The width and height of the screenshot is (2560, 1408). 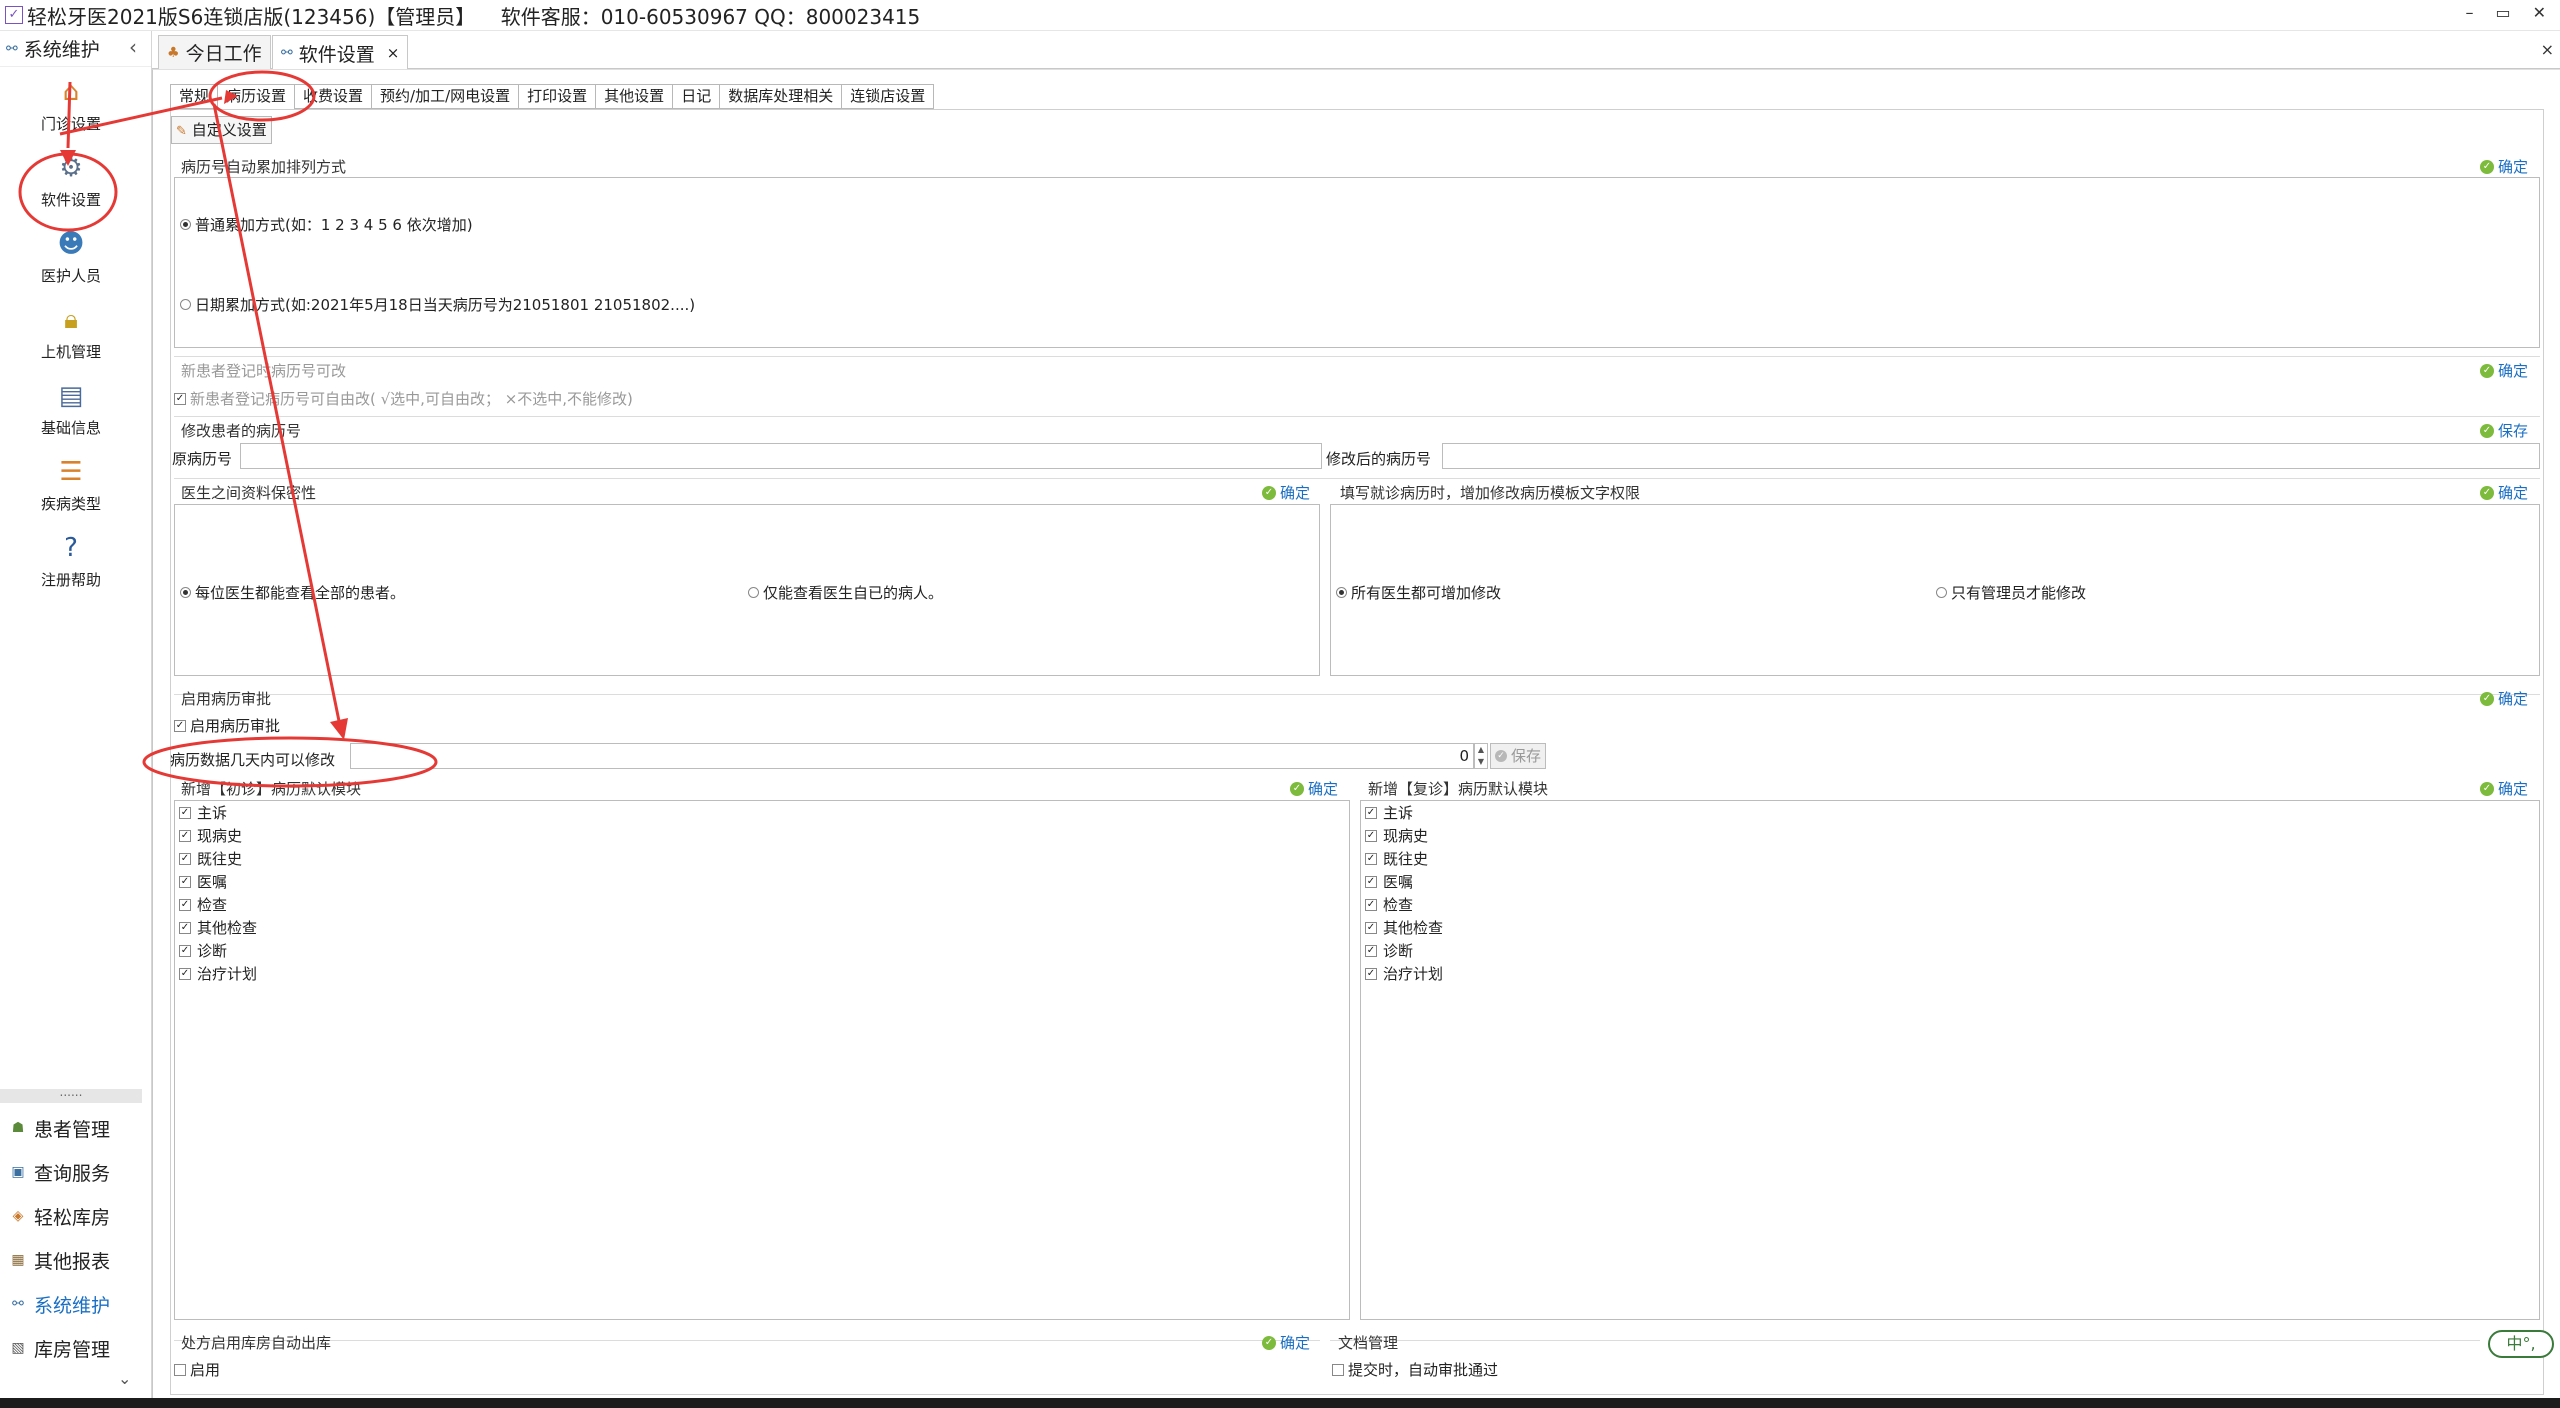 I want to click on module-patient-management: ☗ 患者管理, so click(x=71, y=1128).